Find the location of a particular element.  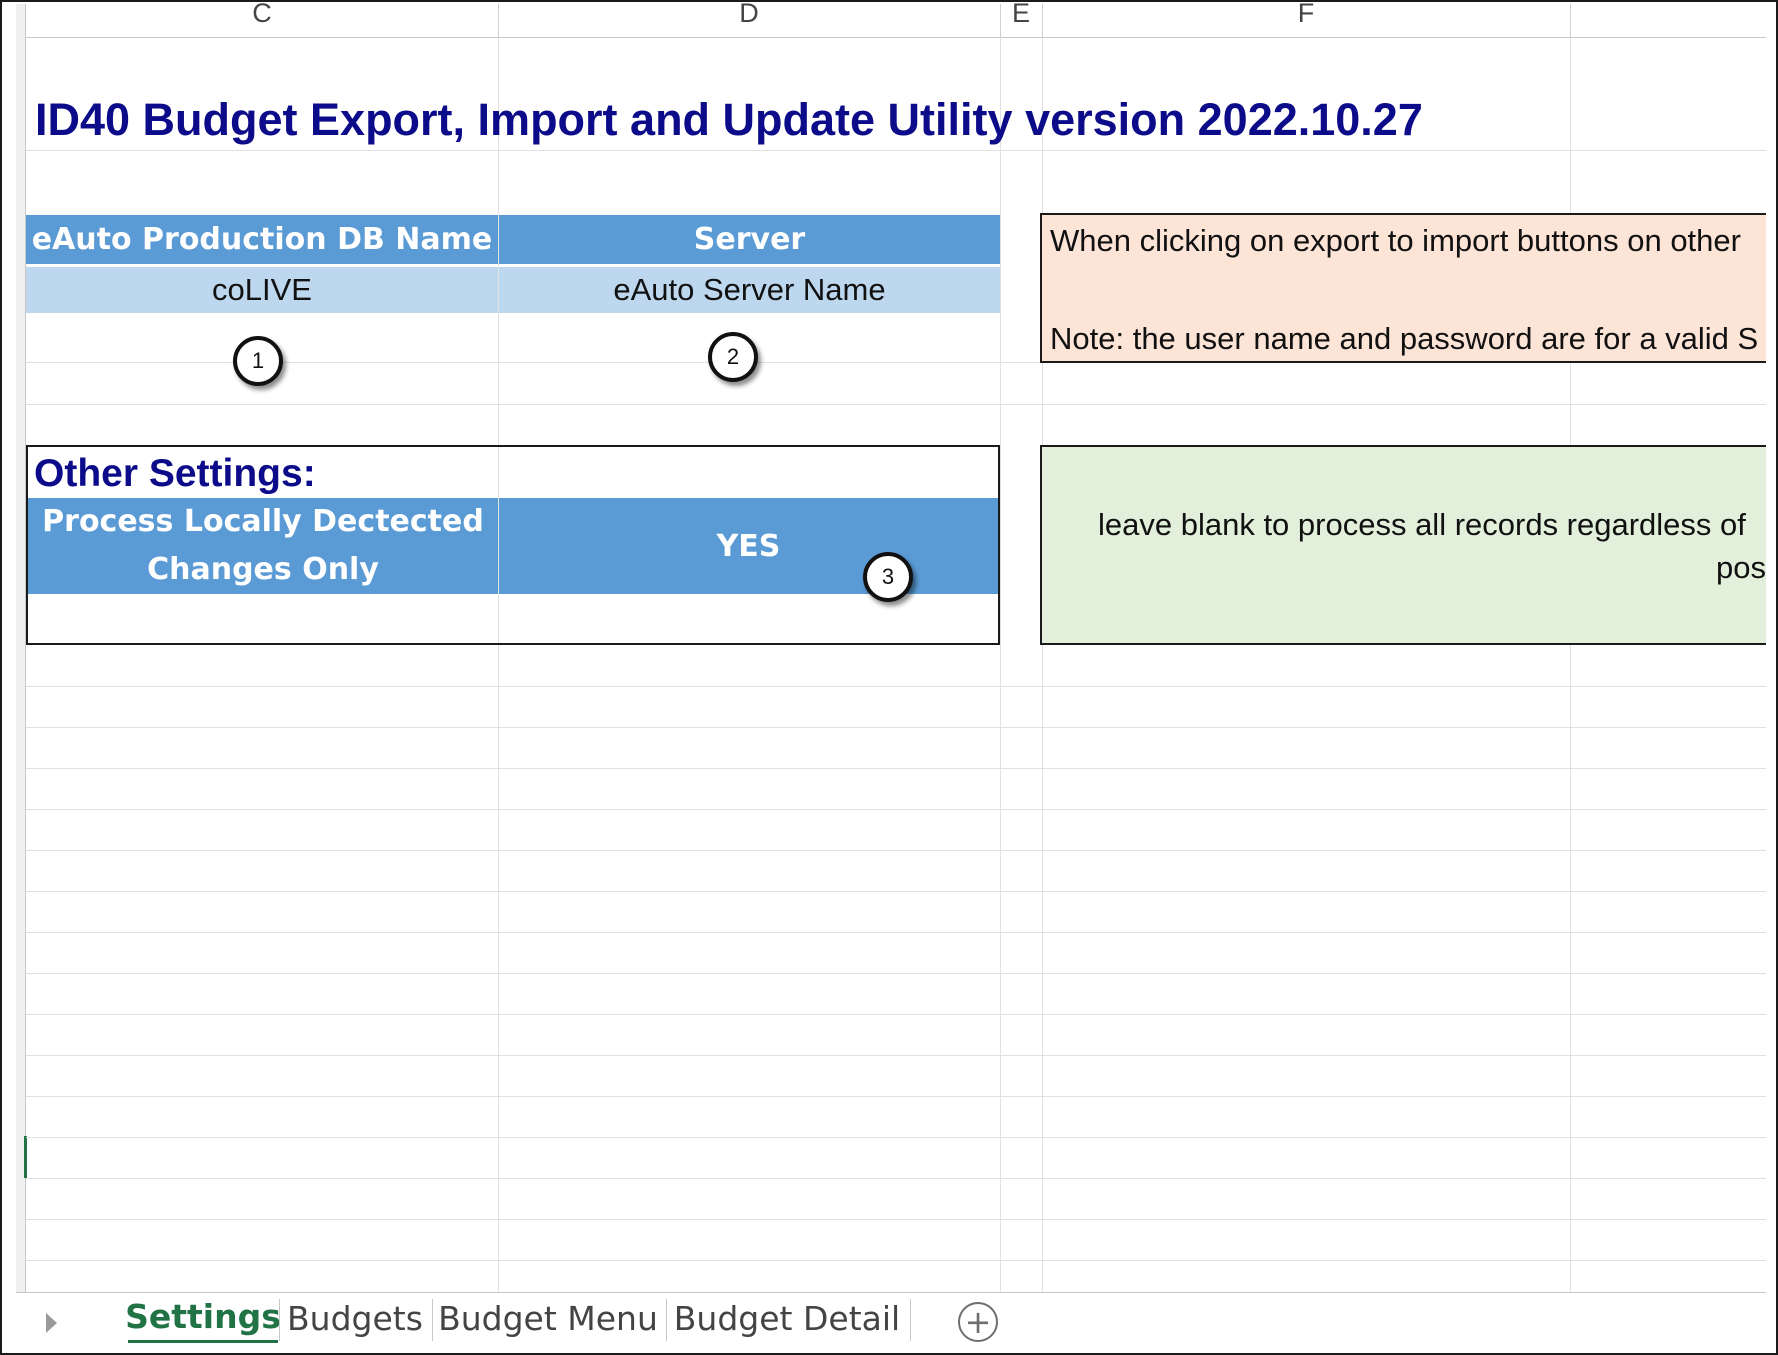

db-name-header-cell: eAuto Production DB Name is located at coordinates (262, 239).